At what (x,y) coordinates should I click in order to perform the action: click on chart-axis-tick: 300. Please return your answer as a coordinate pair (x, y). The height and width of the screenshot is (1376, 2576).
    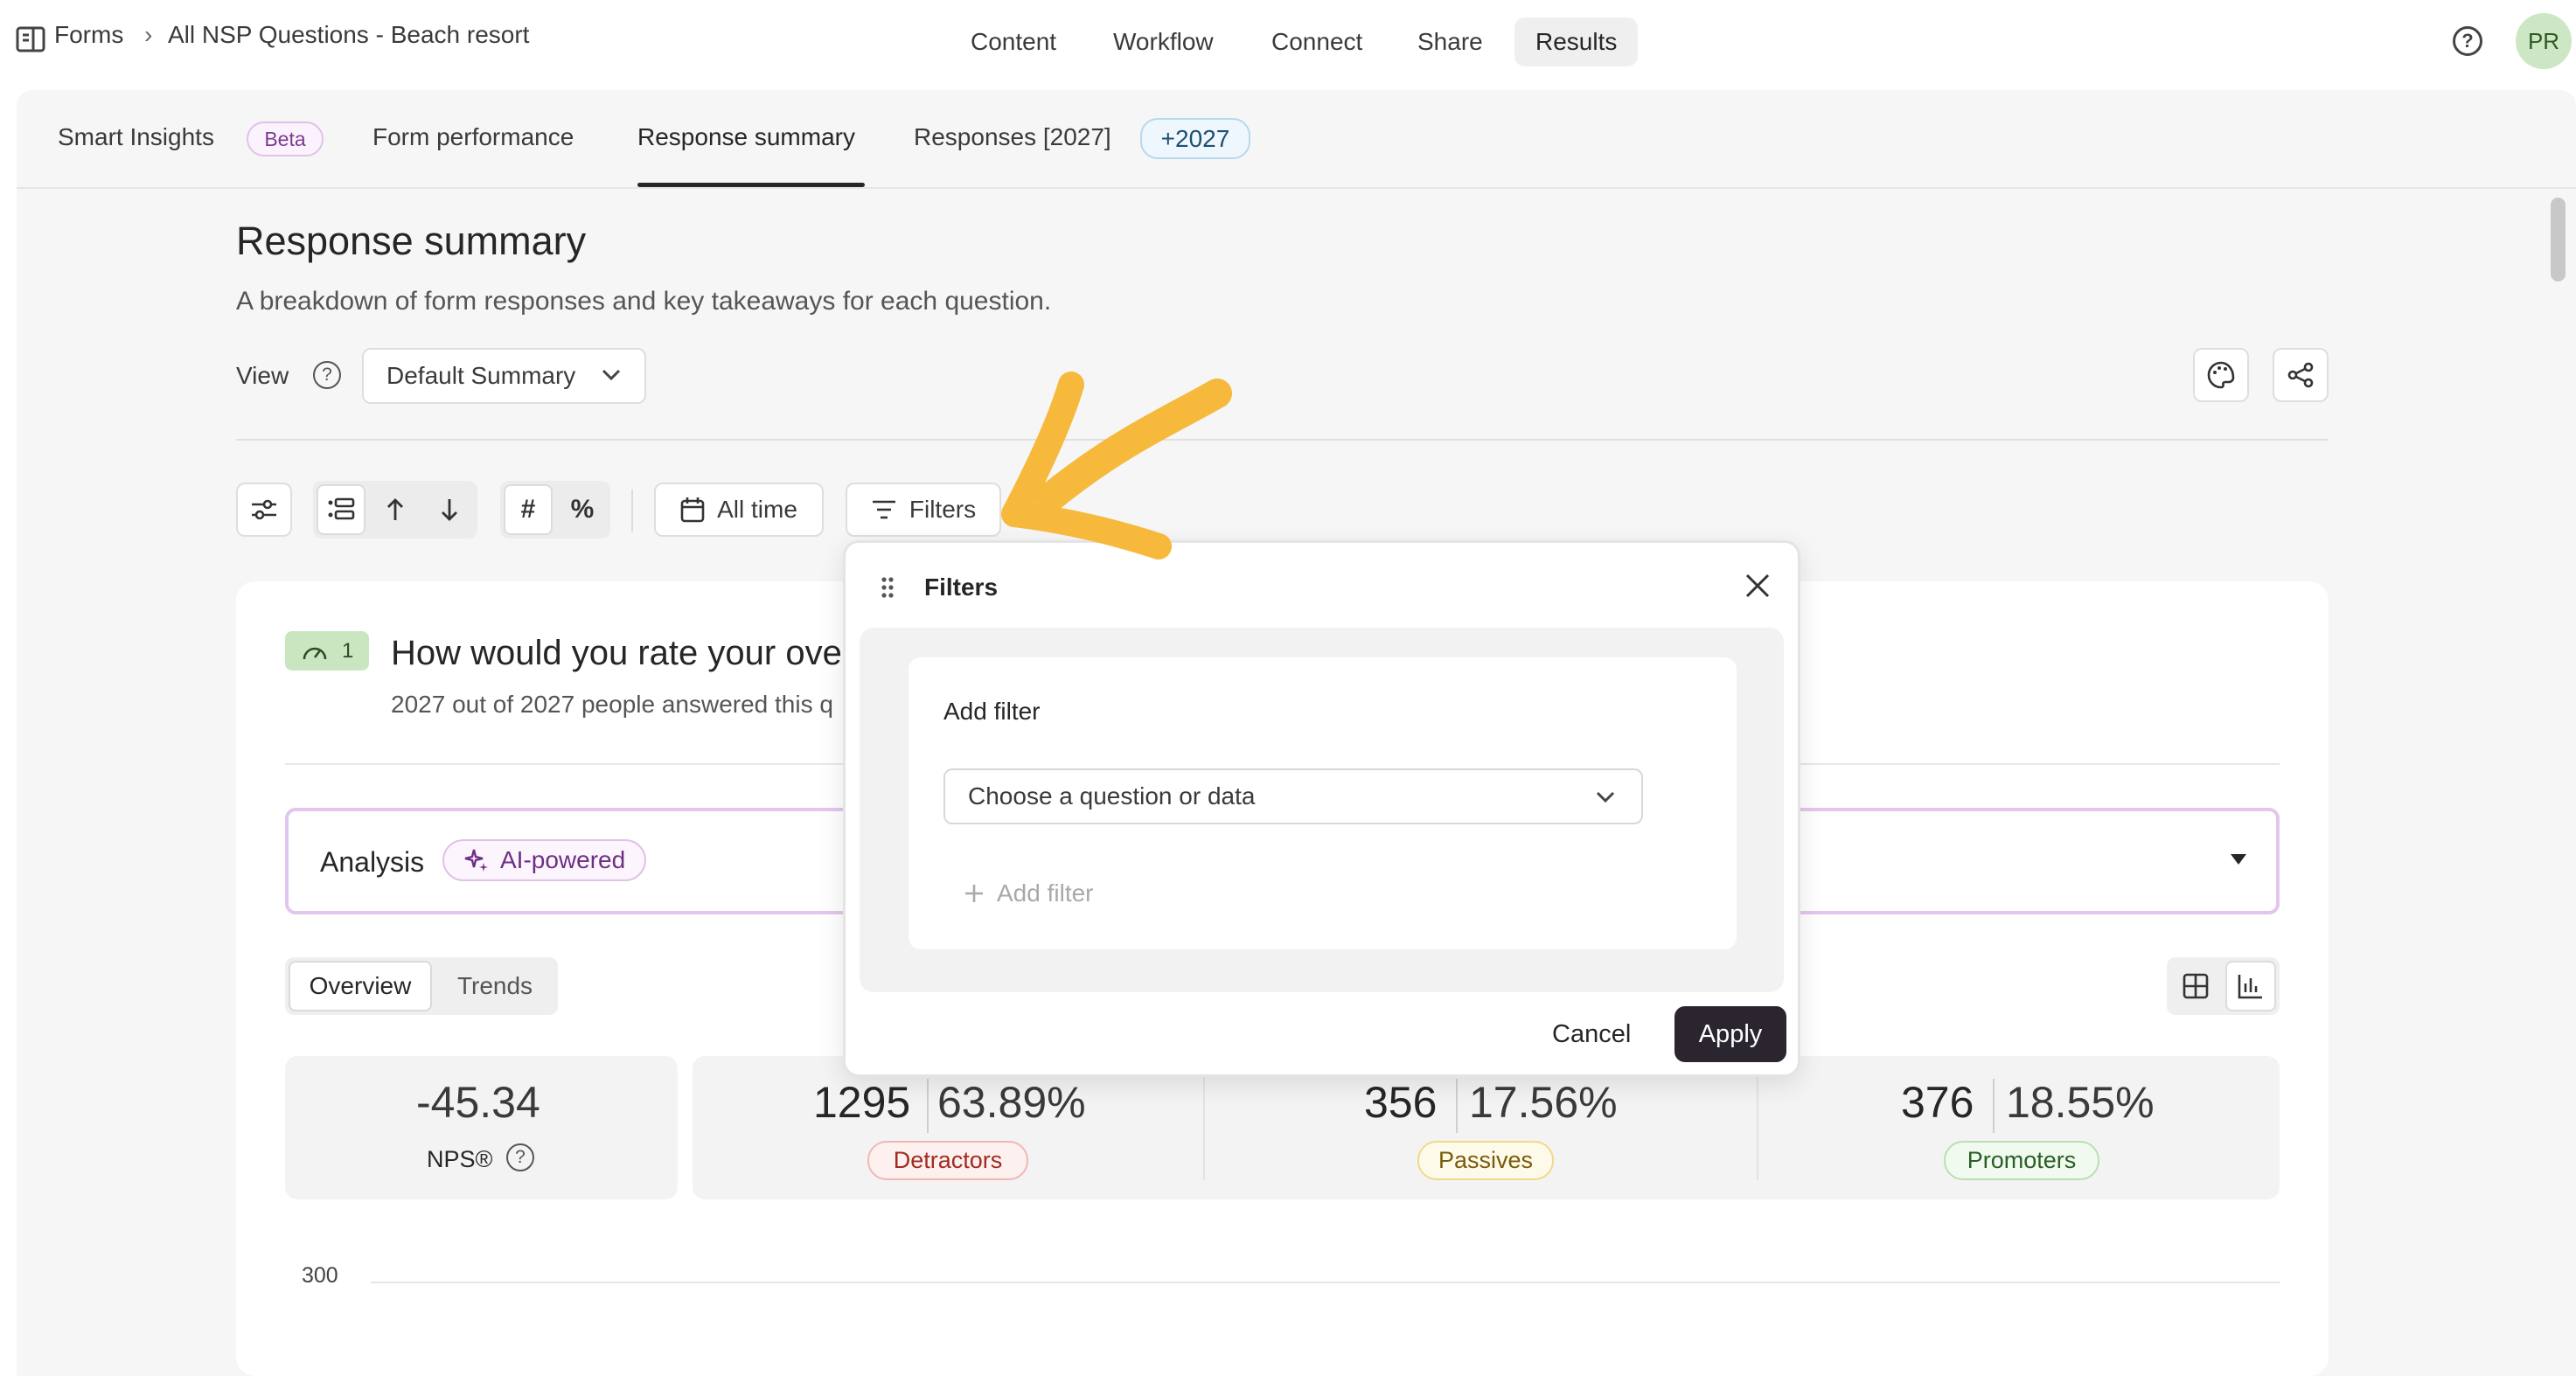
    Looking at the image, I should click on (320, 1275).